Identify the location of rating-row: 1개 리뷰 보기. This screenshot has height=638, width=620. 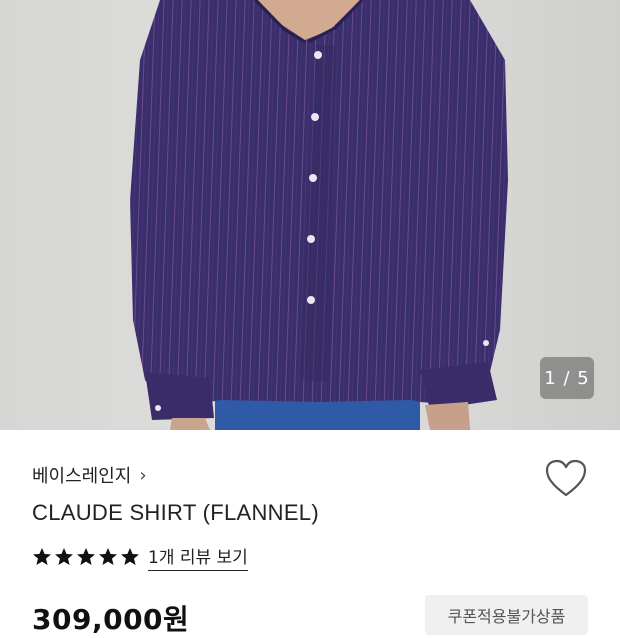
(140, 557).